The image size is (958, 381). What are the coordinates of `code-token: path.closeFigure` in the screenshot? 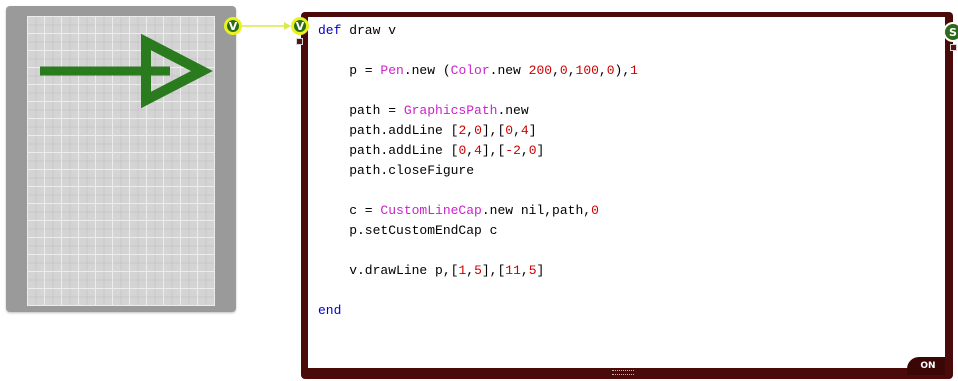 It's located at (396, 170).